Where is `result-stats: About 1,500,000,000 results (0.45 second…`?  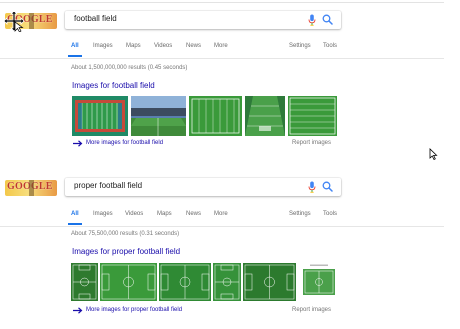 result-stats: About 1,500,000,000 results (0.45 second… is located at coordinates (129, 68).